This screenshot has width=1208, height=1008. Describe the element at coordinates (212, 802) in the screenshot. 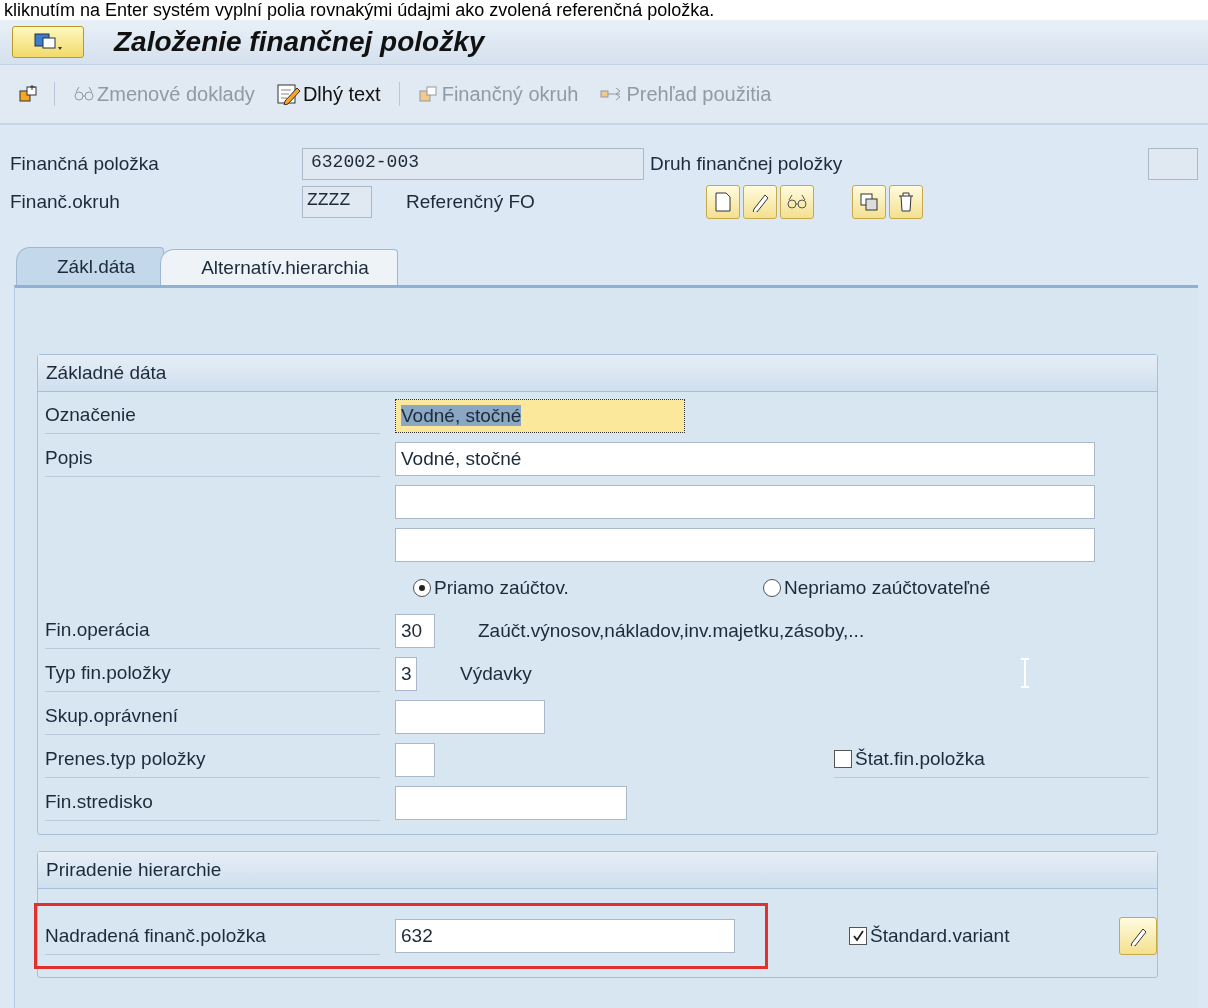

I see `field-label: Fin.stredisko` at that location.